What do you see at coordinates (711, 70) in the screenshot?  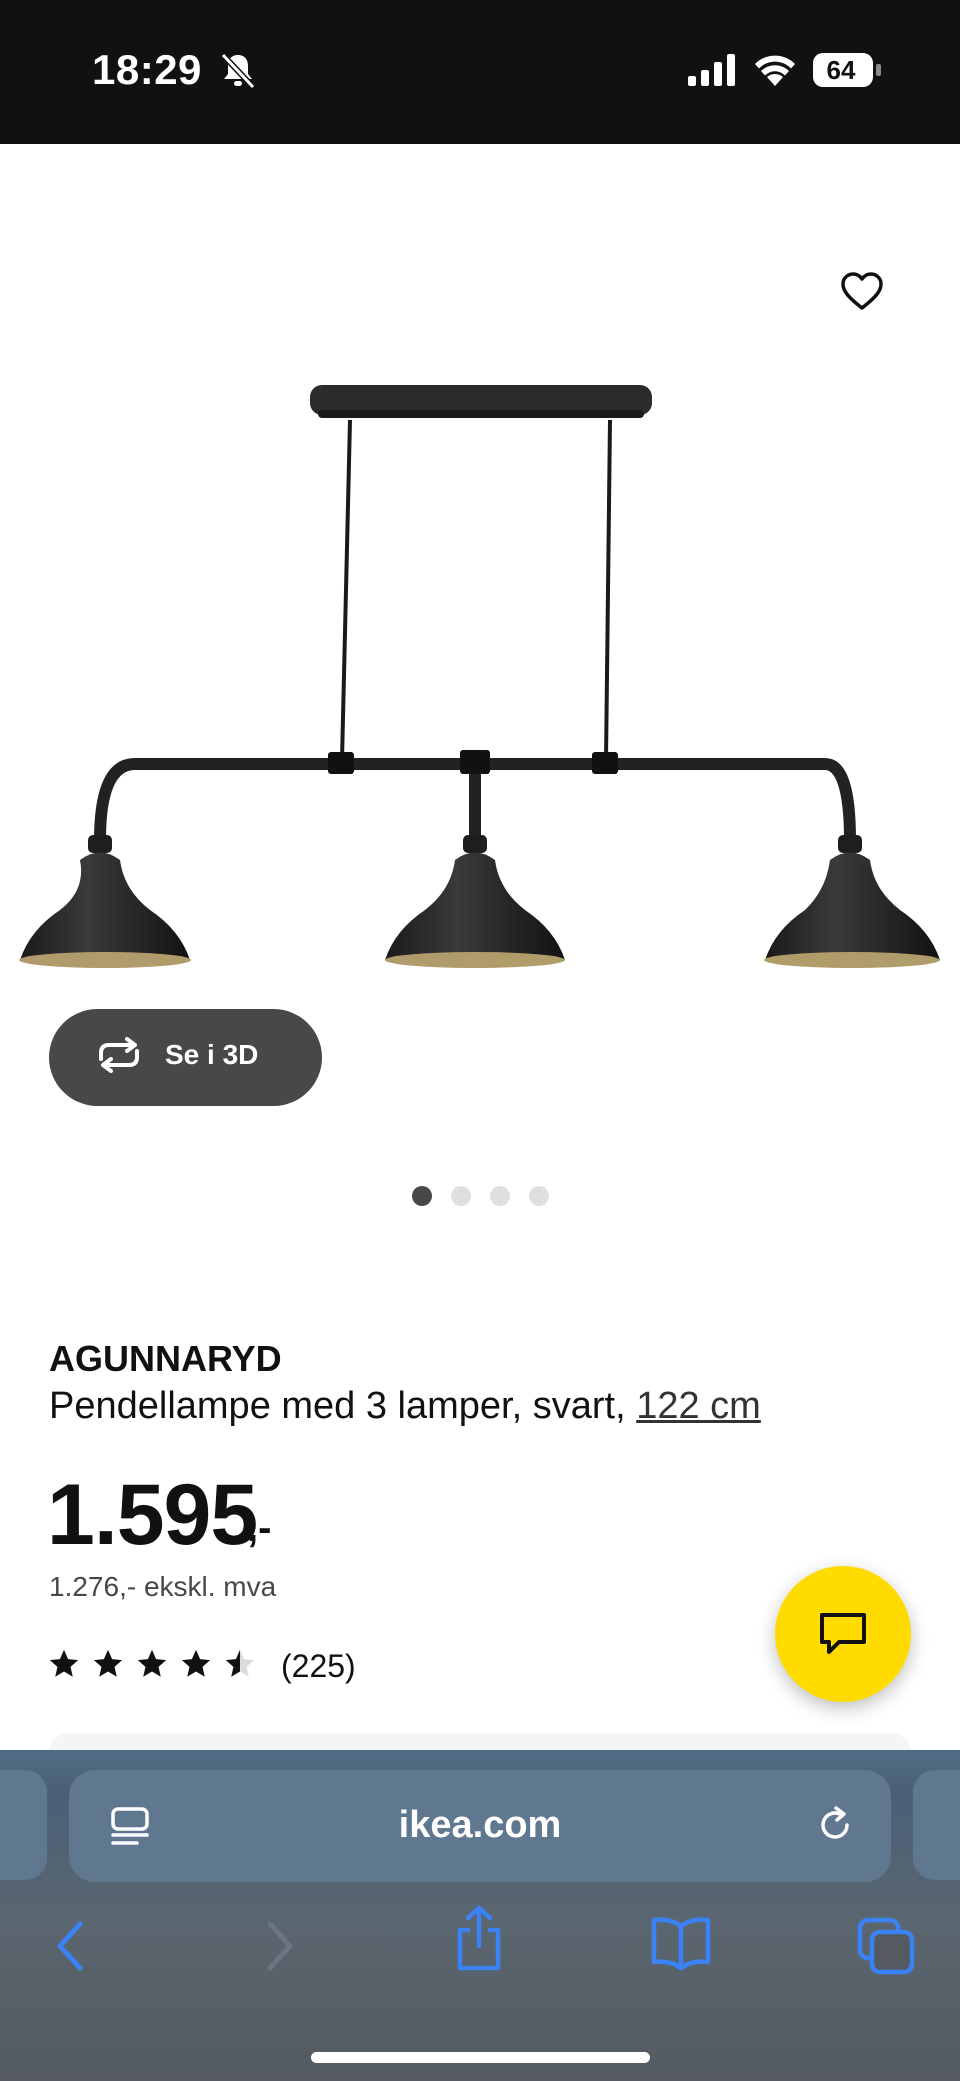 I see `signal-icon` at bounding box center [711, 70].